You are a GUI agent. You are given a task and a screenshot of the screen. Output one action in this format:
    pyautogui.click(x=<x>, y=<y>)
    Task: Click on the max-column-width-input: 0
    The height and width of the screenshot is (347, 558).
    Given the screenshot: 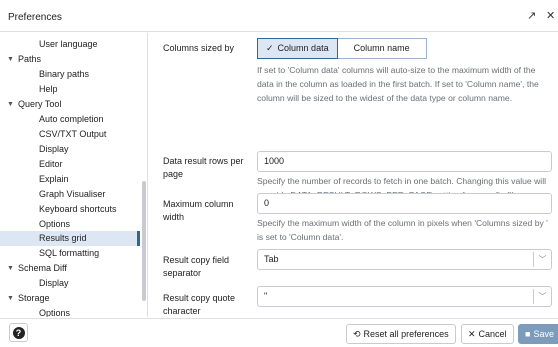 What is the action you would take?
    pyautogui.click(x=404, y=203)
    